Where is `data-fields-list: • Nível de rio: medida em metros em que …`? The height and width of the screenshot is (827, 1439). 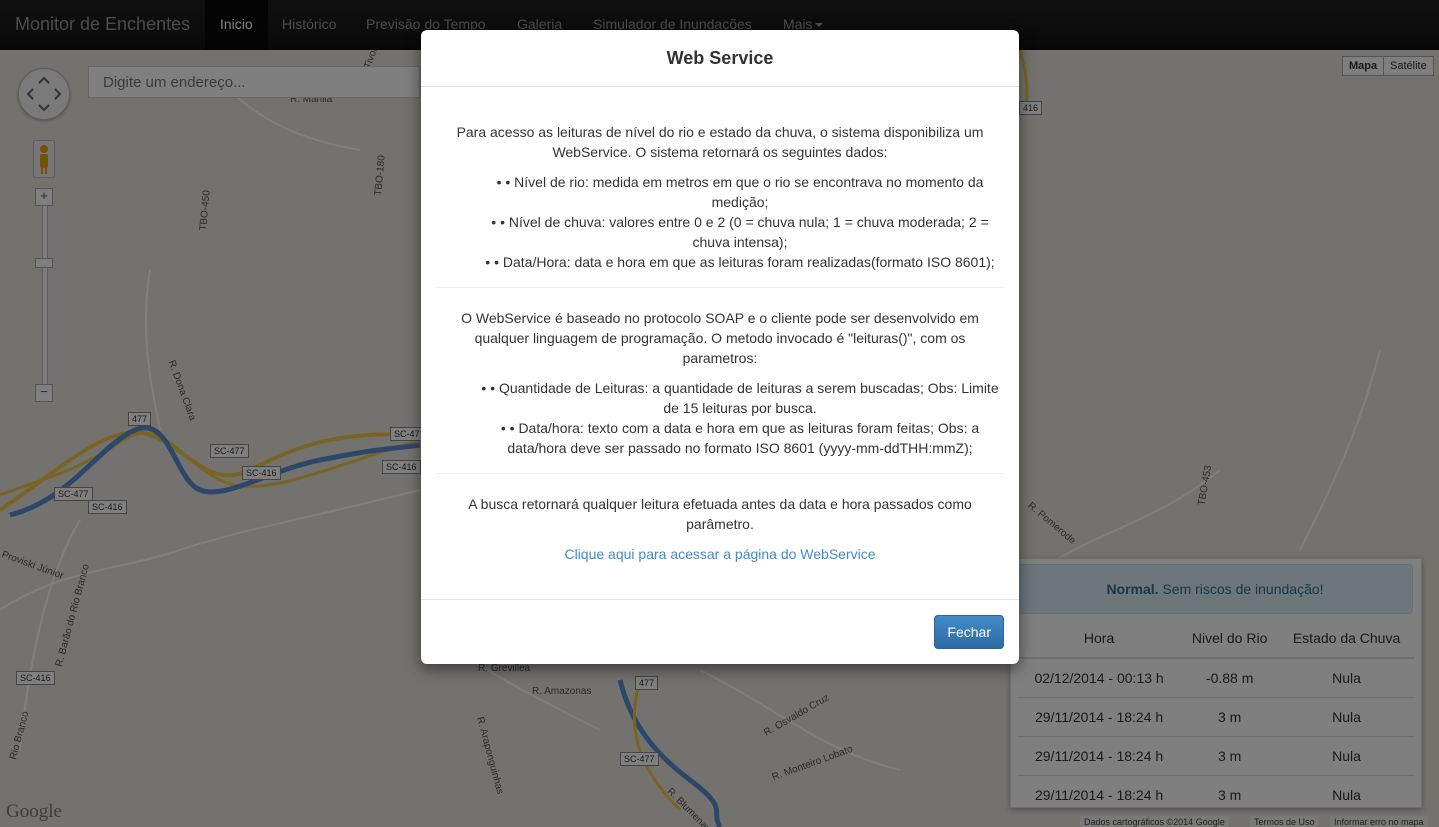
data-fields-list: • Nível de rio: medida em metros em que … is located at coordinates (720, 222).